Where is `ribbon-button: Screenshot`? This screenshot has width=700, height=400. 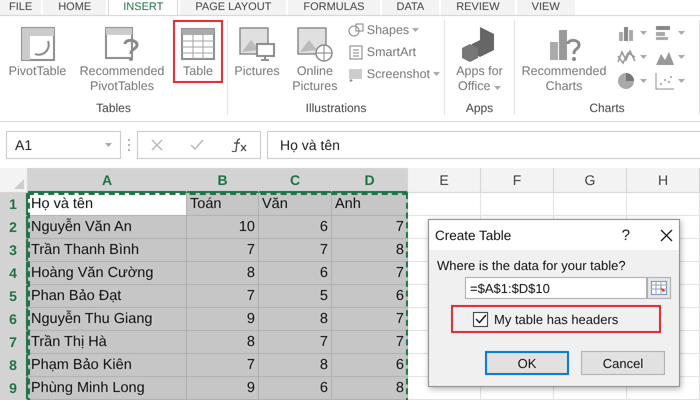
ribbon-button: Screenshot is located at coordinates (394, 74).